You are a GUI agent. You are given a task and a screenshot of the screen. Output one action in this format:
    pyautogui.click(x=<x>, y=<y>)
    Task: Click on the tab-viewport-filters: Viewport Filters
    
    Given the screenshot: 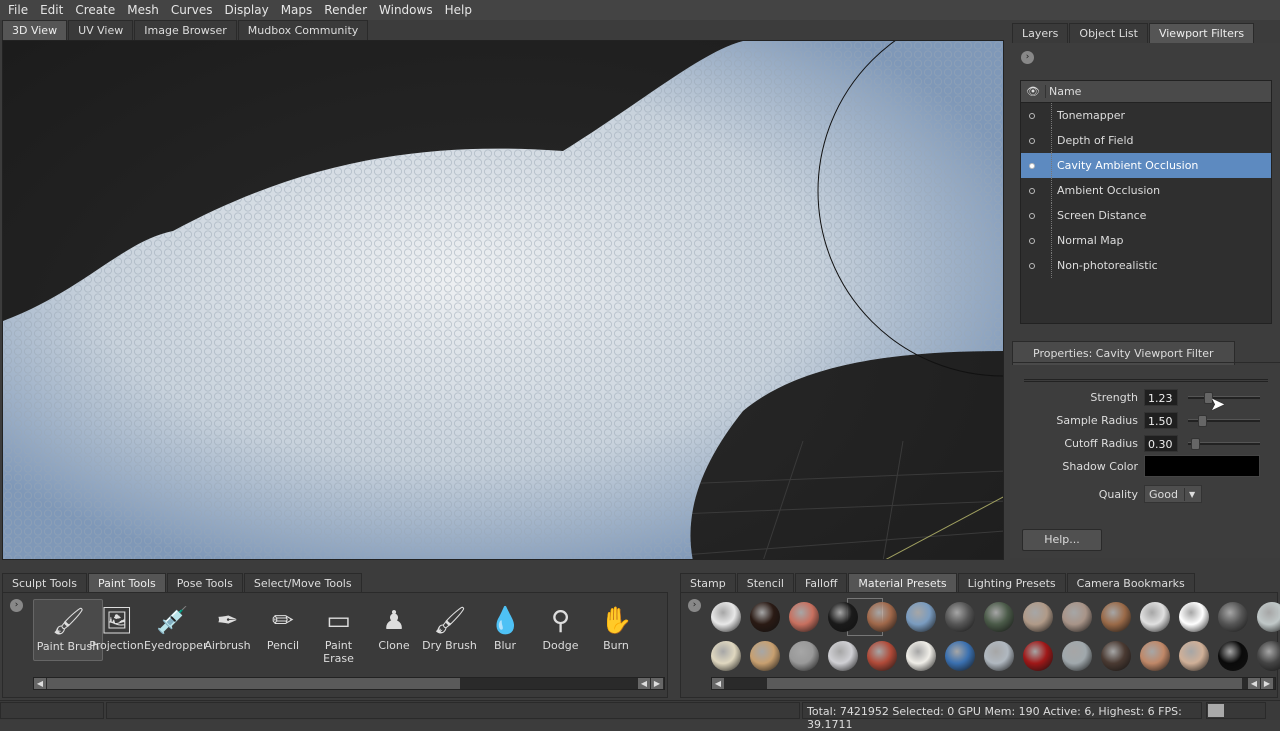 What is the action you would take?
    pyautogui.click(x=1201, y=33)
    